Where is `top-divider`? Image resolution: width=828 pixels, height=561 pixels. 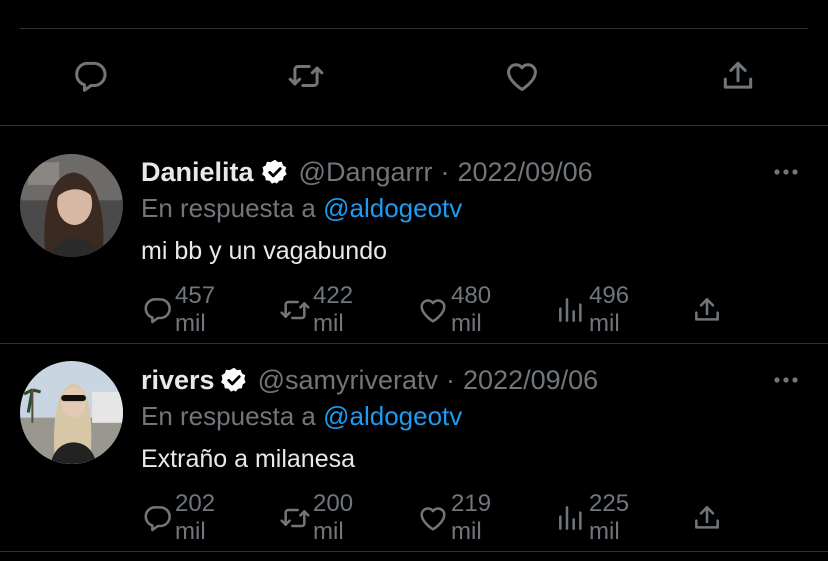
top-divider is located at coordinates (414, 28).